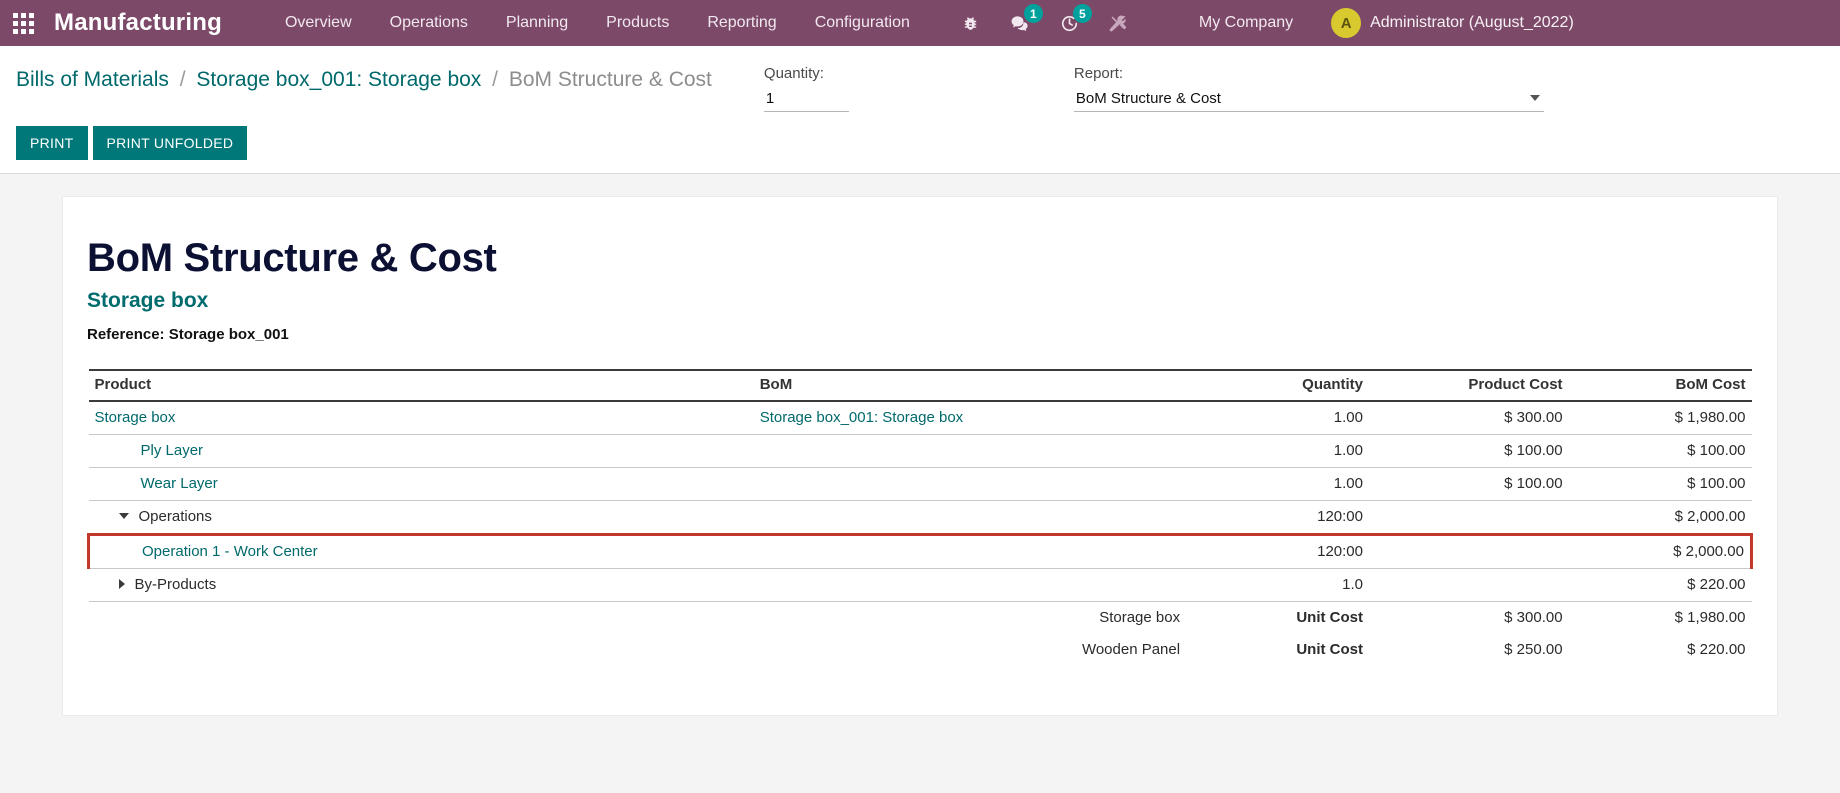  I want to click on unit-cost-row: Wooden Panel Unit Cost $ 250.00 $ 220.00, so click(920, 650).